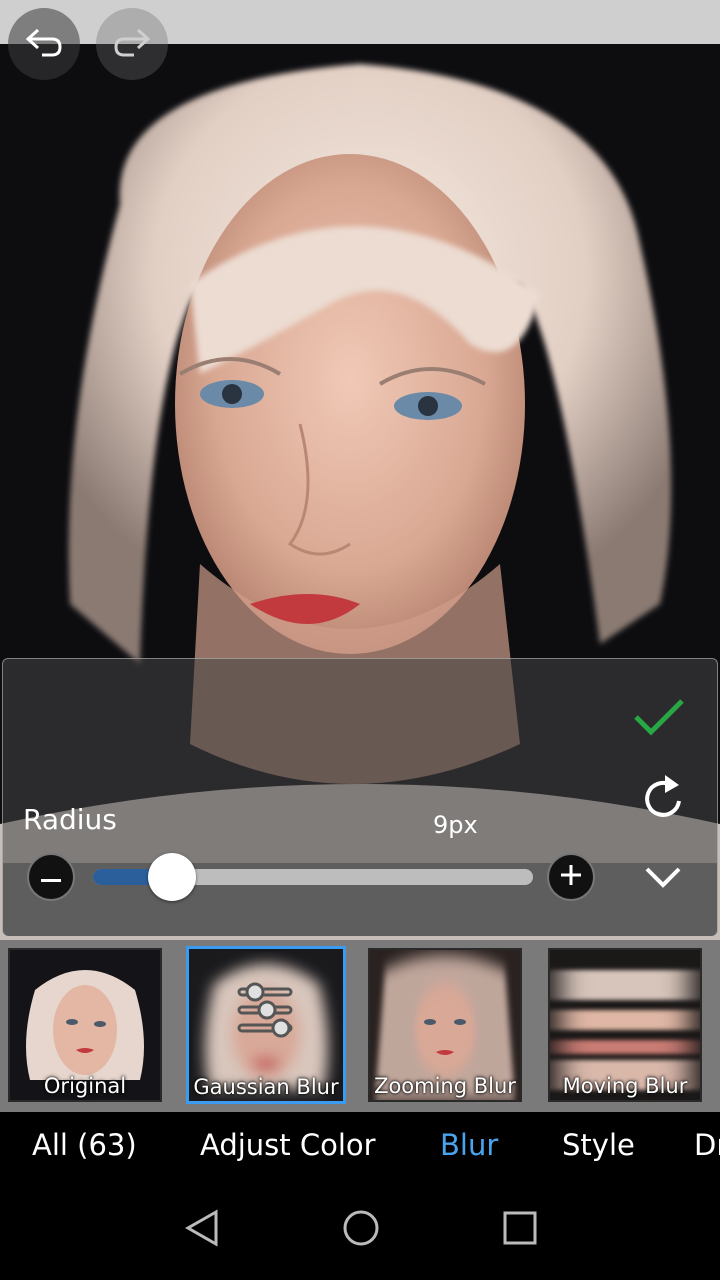 This screenshot has height=1280, width=720. What do you see at coordinates (455, 825) in the screenshot?
I see `radius-value: 9px` at bounding box center [455, 825].